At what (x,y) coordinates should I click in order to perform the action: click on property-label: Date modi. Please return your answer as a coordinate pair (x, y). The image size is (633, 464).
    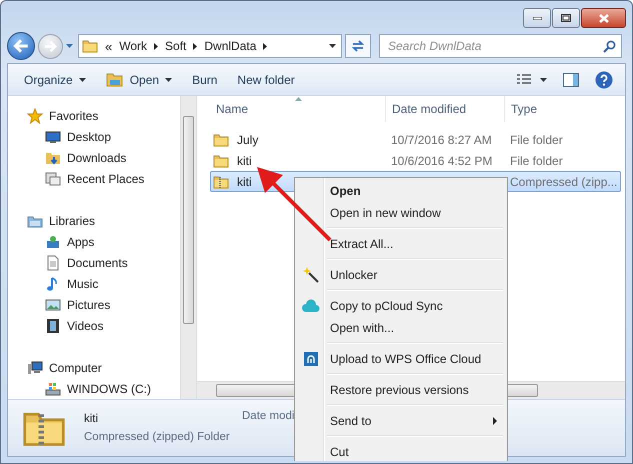
    Looking at the image, I should click on (268, 416).